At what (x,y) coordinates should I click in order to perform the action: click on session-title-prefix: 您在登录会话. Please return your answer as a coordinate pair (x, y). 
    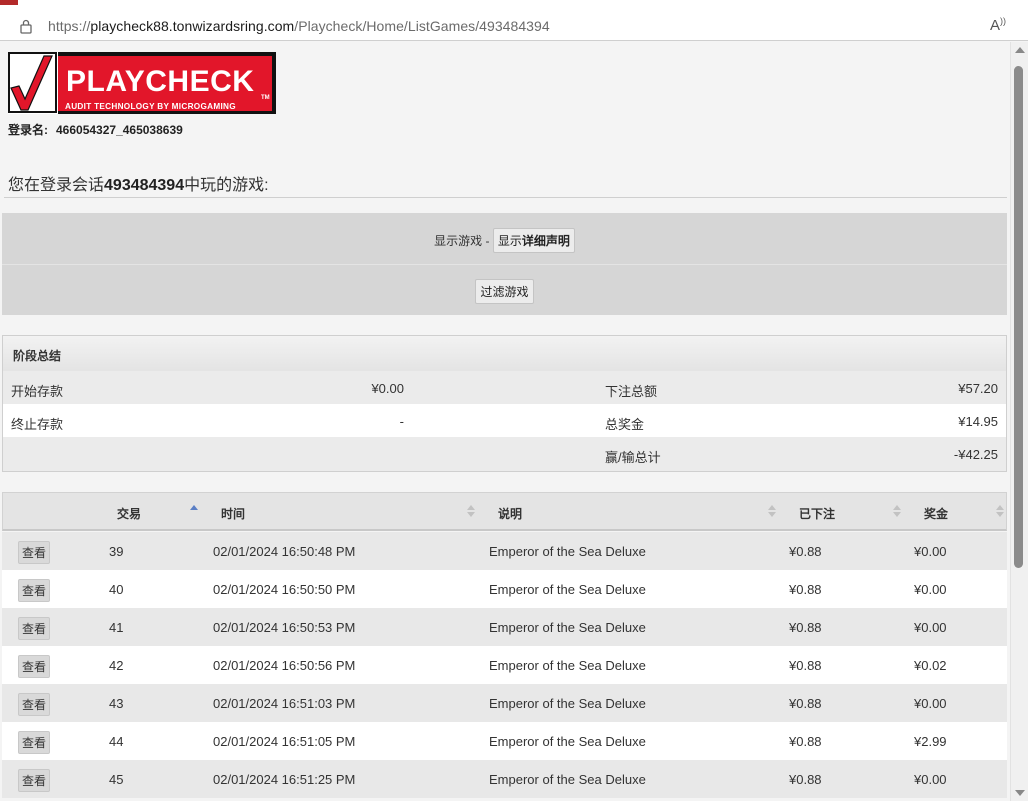
    Looking at the image, I should click on (56, 185).